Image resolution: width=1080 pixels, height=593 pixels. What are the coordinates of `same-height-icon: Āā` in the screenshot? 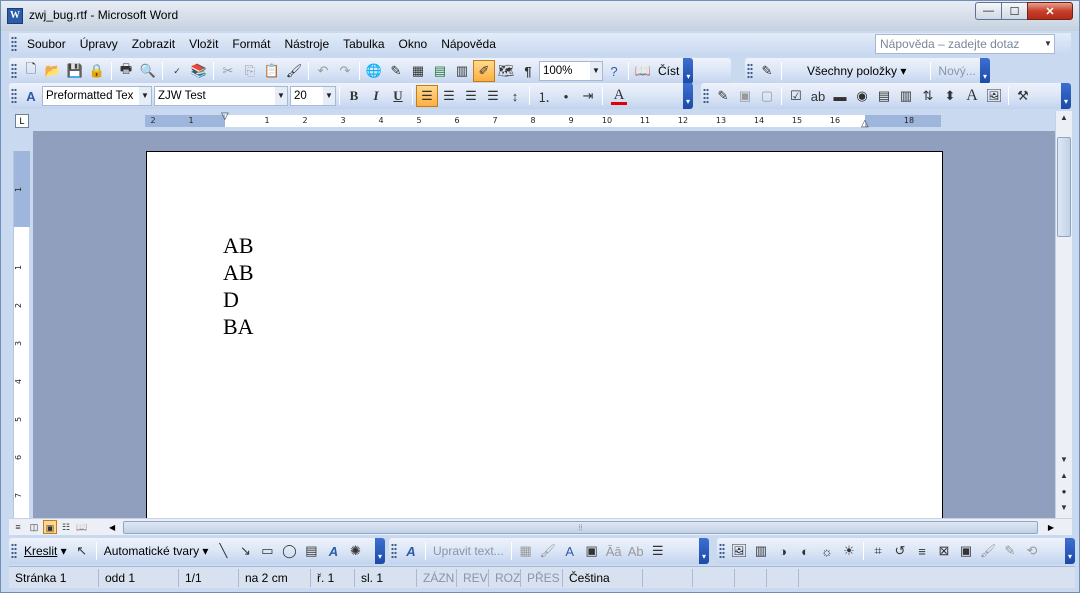 It's located at (614, 551).